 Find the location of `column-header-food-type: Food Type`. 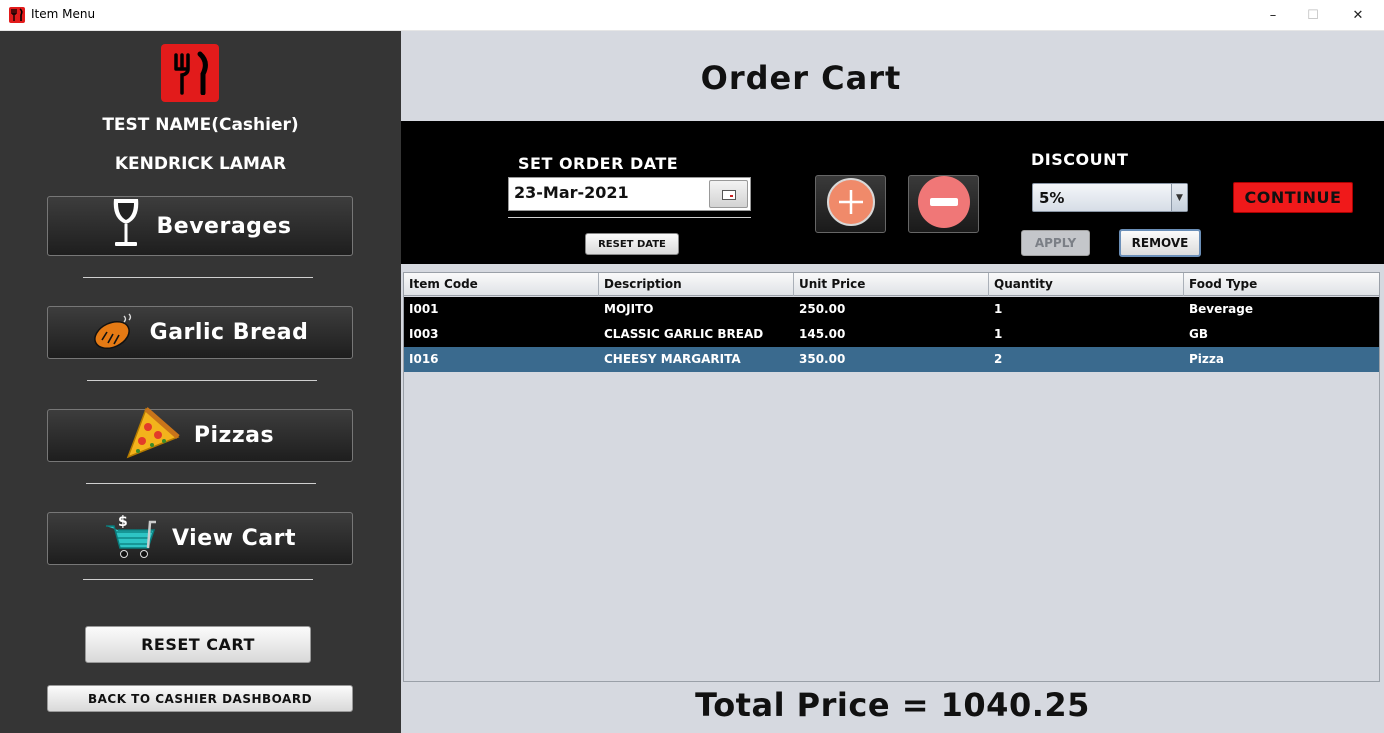

column-header-food-type: Food Type is located at coordinates (1281, 284).